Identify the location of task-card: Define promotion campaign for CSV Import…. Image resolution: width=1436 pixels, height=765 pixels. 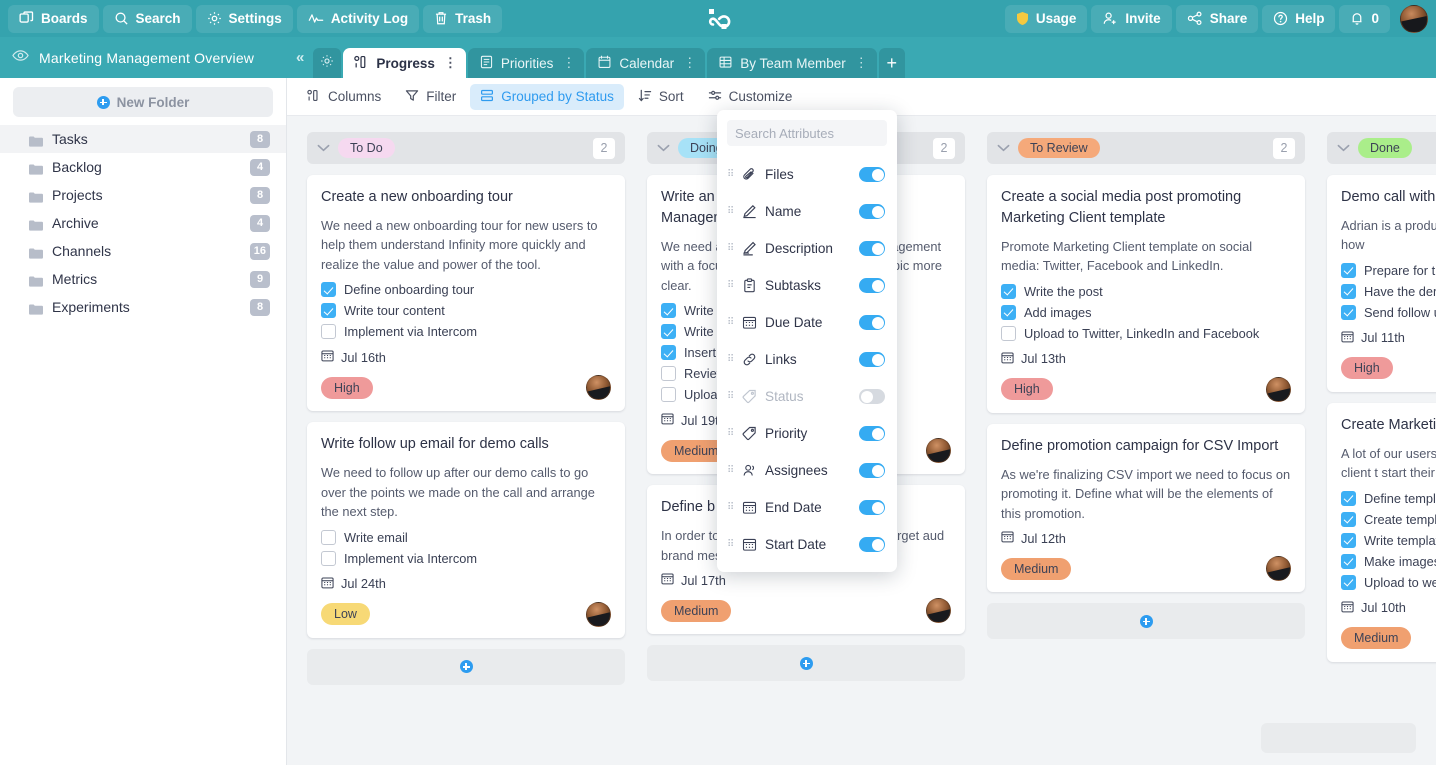
(1146, 508).